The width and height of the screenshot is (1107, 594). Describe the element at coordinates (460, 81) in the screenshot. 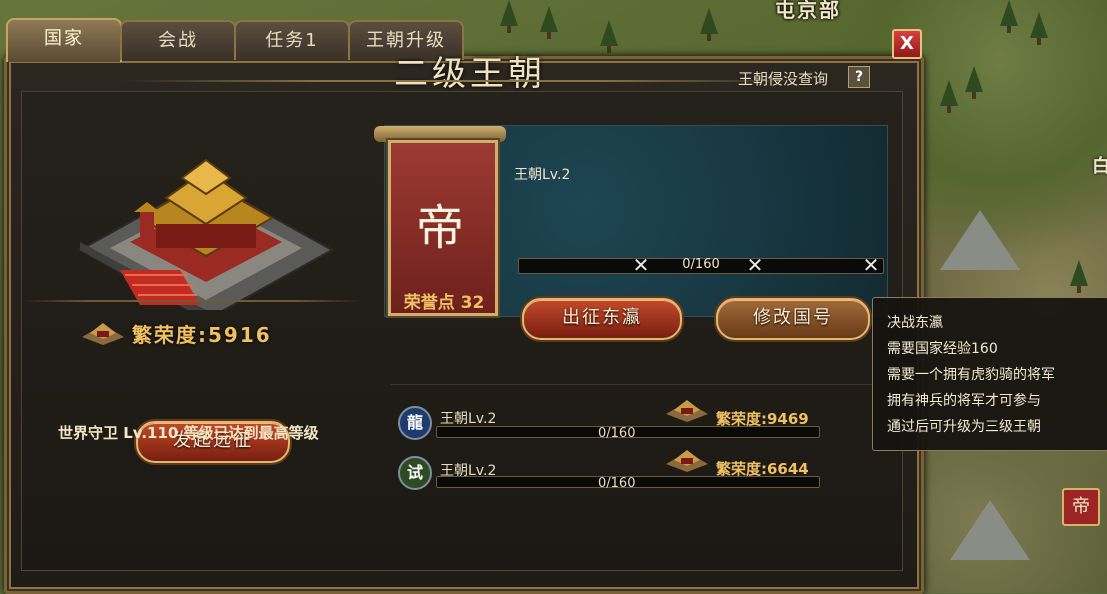

I see `title-divider` at that location.